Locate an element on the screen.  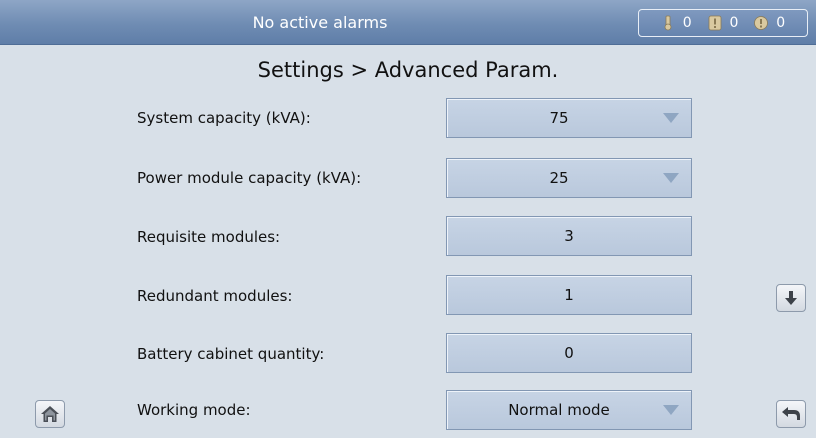
top-status-bar: No active alarms 0 0 0 is located at coordinates (408, 22).